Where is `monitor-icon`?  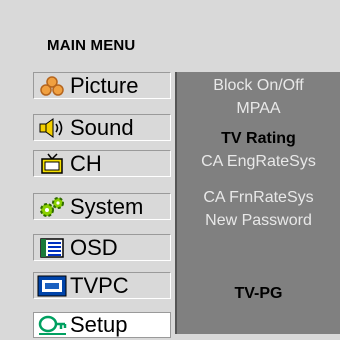 monitor-icon is located at coordinates (52, 286).